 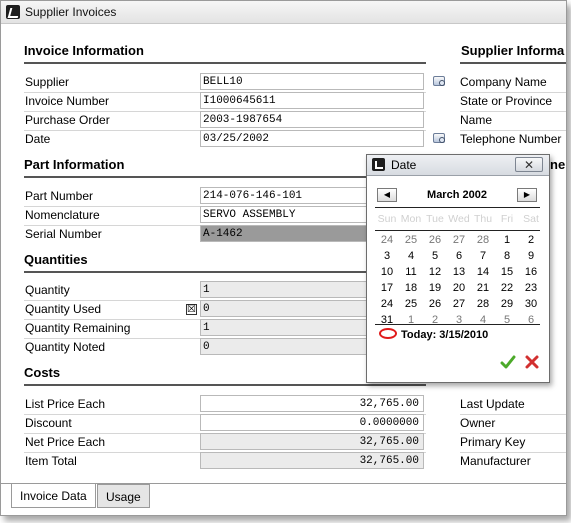 What do you see at coordinates (459, 272) in the screenshot?
I see `calendar-day: 13` at bounding box center [459, 272].